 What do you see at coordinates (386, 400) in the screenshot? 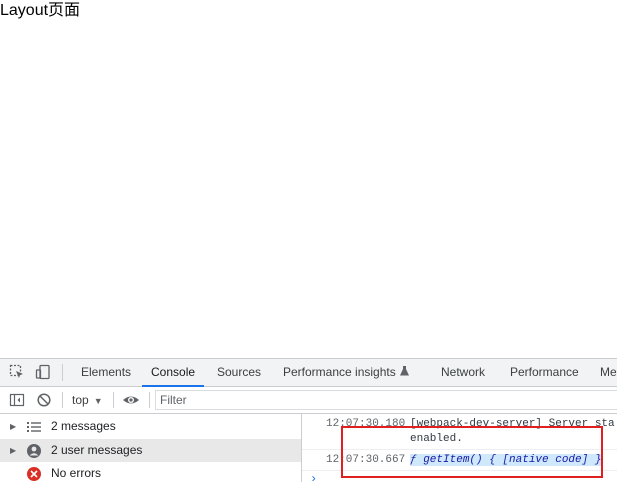
I see `console-filter-input` at bounding box center [386, 400].